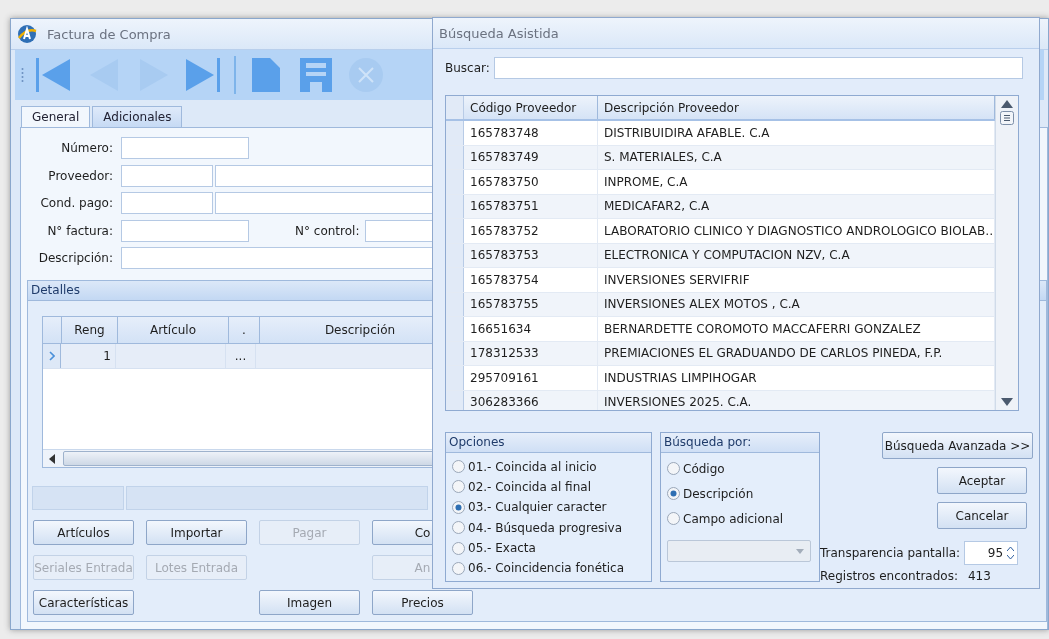 The width and height of the screenshot is (1049, 639). What do you see at coordinates (743, 468) in the screenshot?
I see `radio-option: Código` at bounding box center [743, 468].